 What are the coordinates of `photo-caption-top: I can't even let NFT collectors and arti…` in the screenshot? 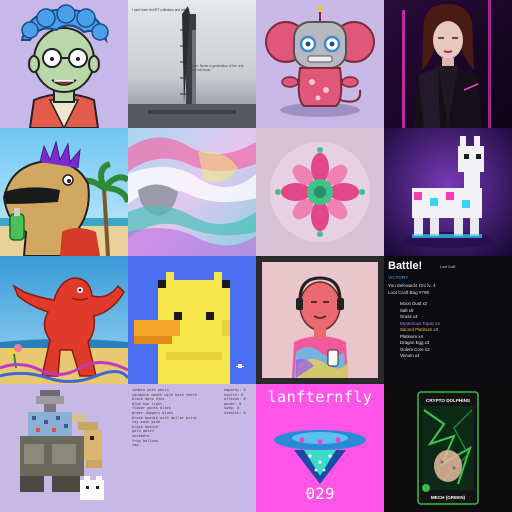 It's located at (161, 10).